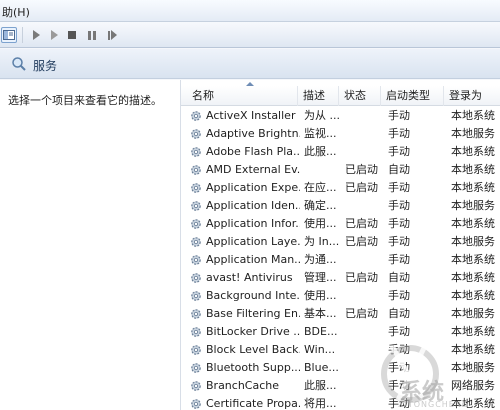  What do you see at coordinates (249, 277) in the screenshot?
I see `service-name: avast! Antivirus` at bounding box center [249, 277].